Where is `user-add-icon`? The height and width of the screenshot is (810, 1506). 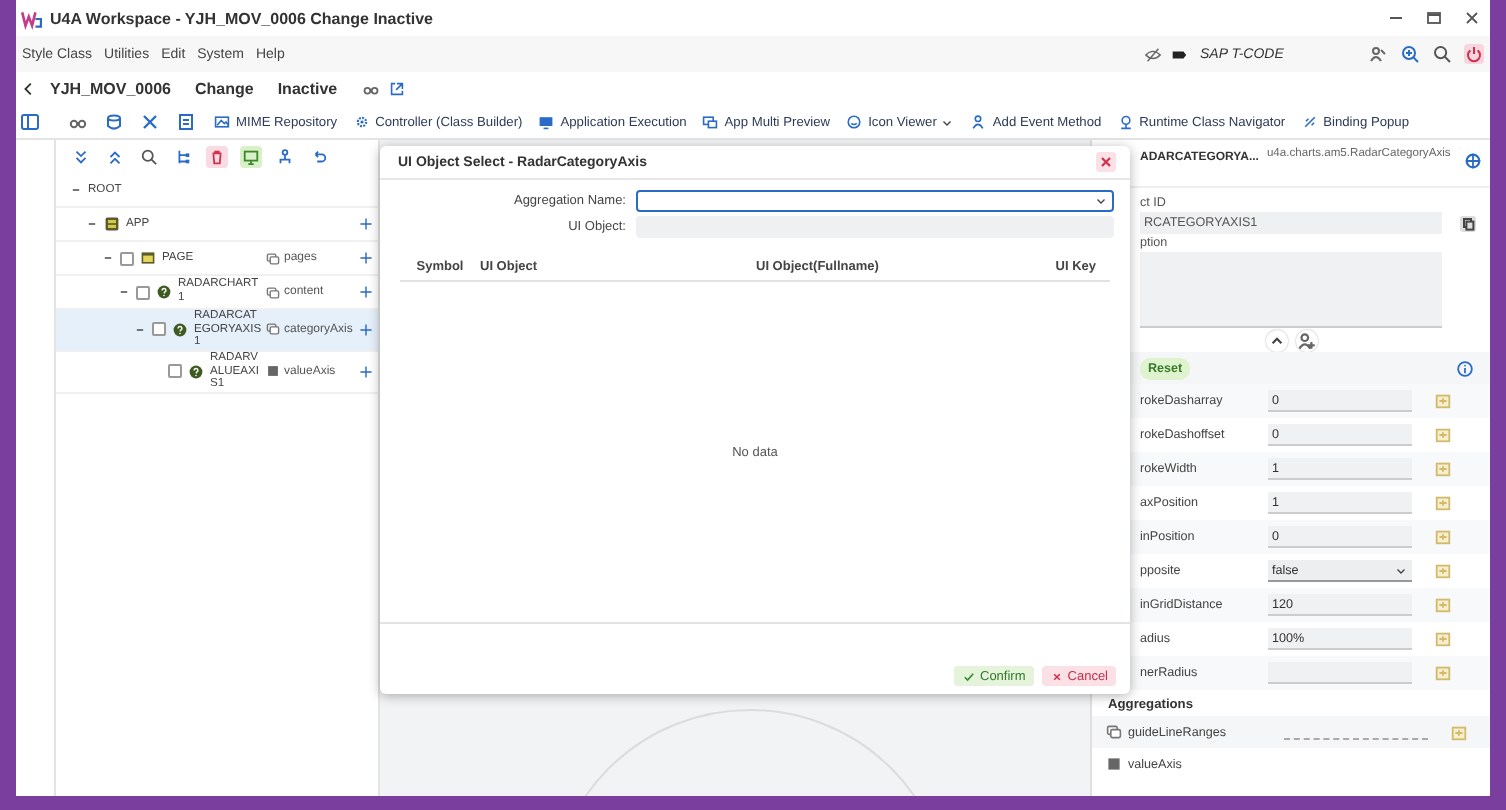
user-add-icon is located at coordinates (1306, 341).